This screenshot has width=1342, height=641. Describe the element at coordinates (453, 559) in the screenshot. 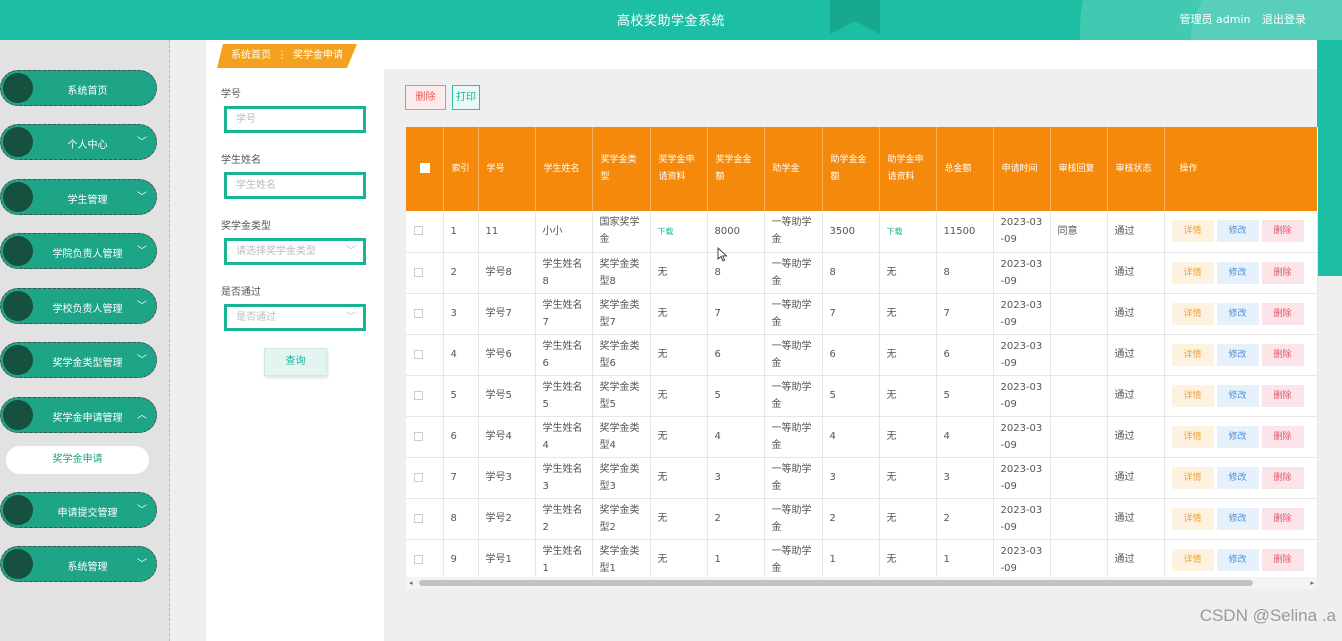

I see `cell-text: 9` at that location.